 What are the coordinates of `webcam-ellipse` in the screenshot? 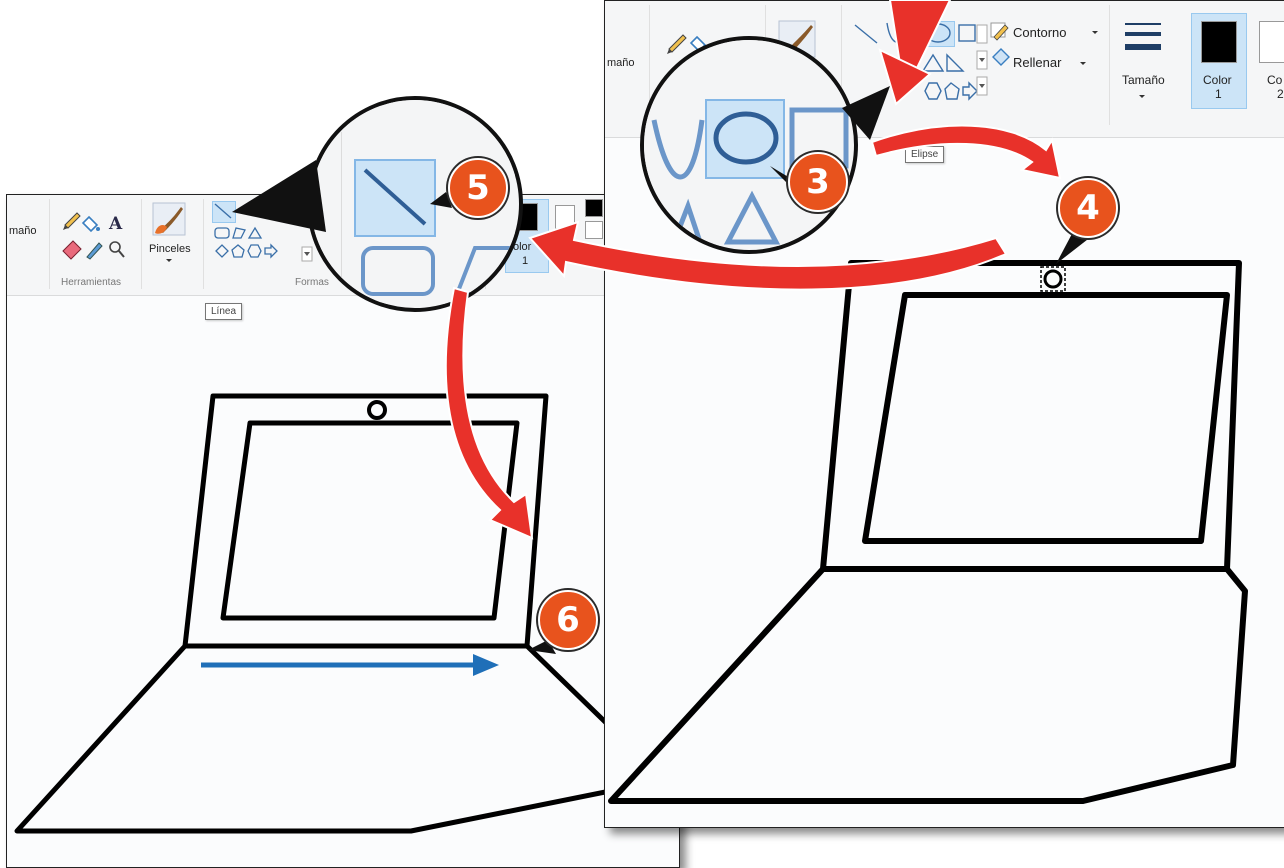 It's located at (1053, 279).